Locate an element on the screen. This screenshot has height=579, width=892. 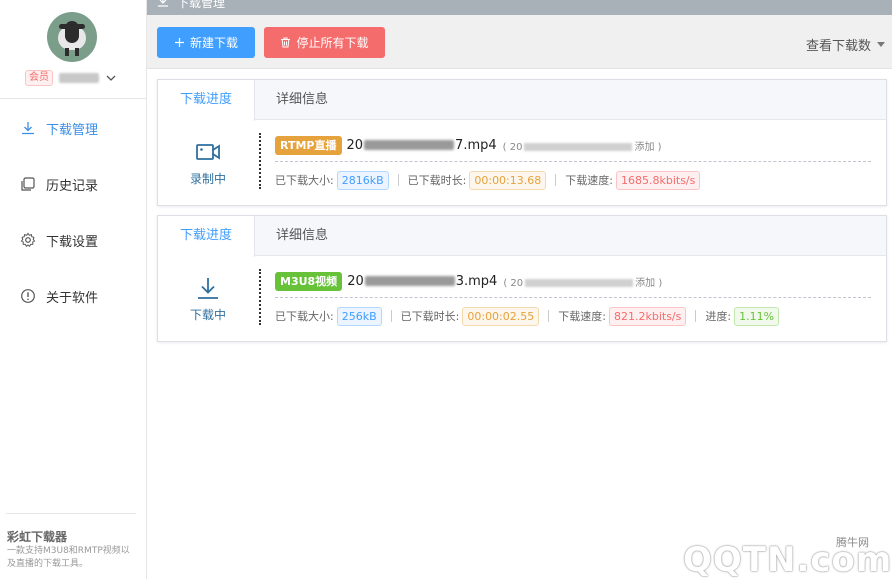
username-blurred is located at coordinates (79, 78).